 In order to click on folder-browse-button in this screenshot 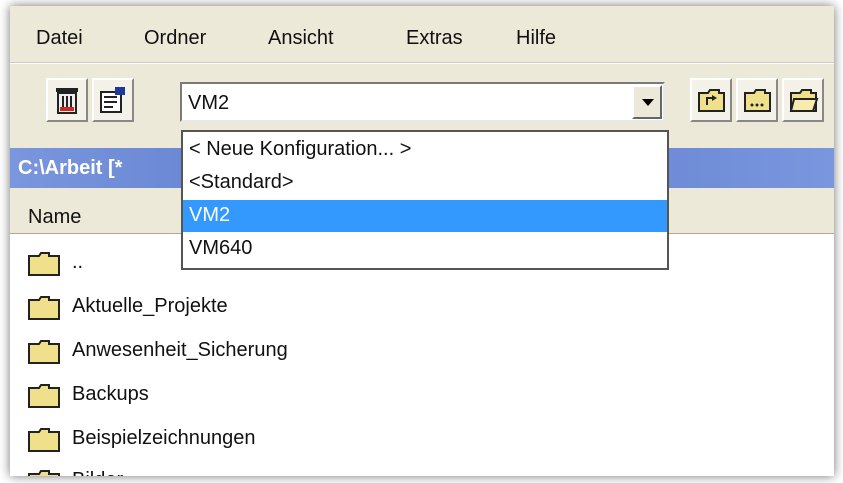, I will do `click(757, 100)`.